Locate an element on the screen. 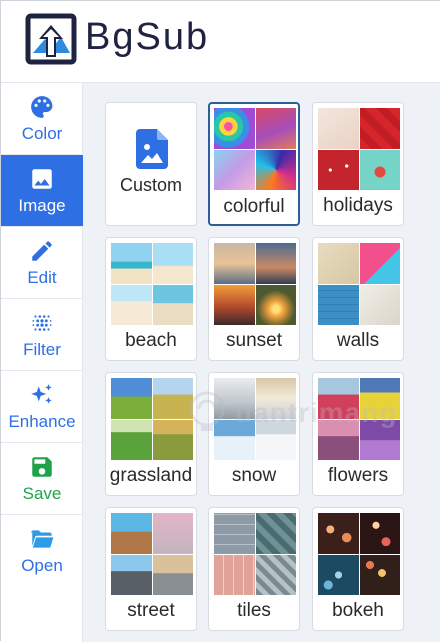  category-card-holidays: holidays is located at coordinates (358, 164).